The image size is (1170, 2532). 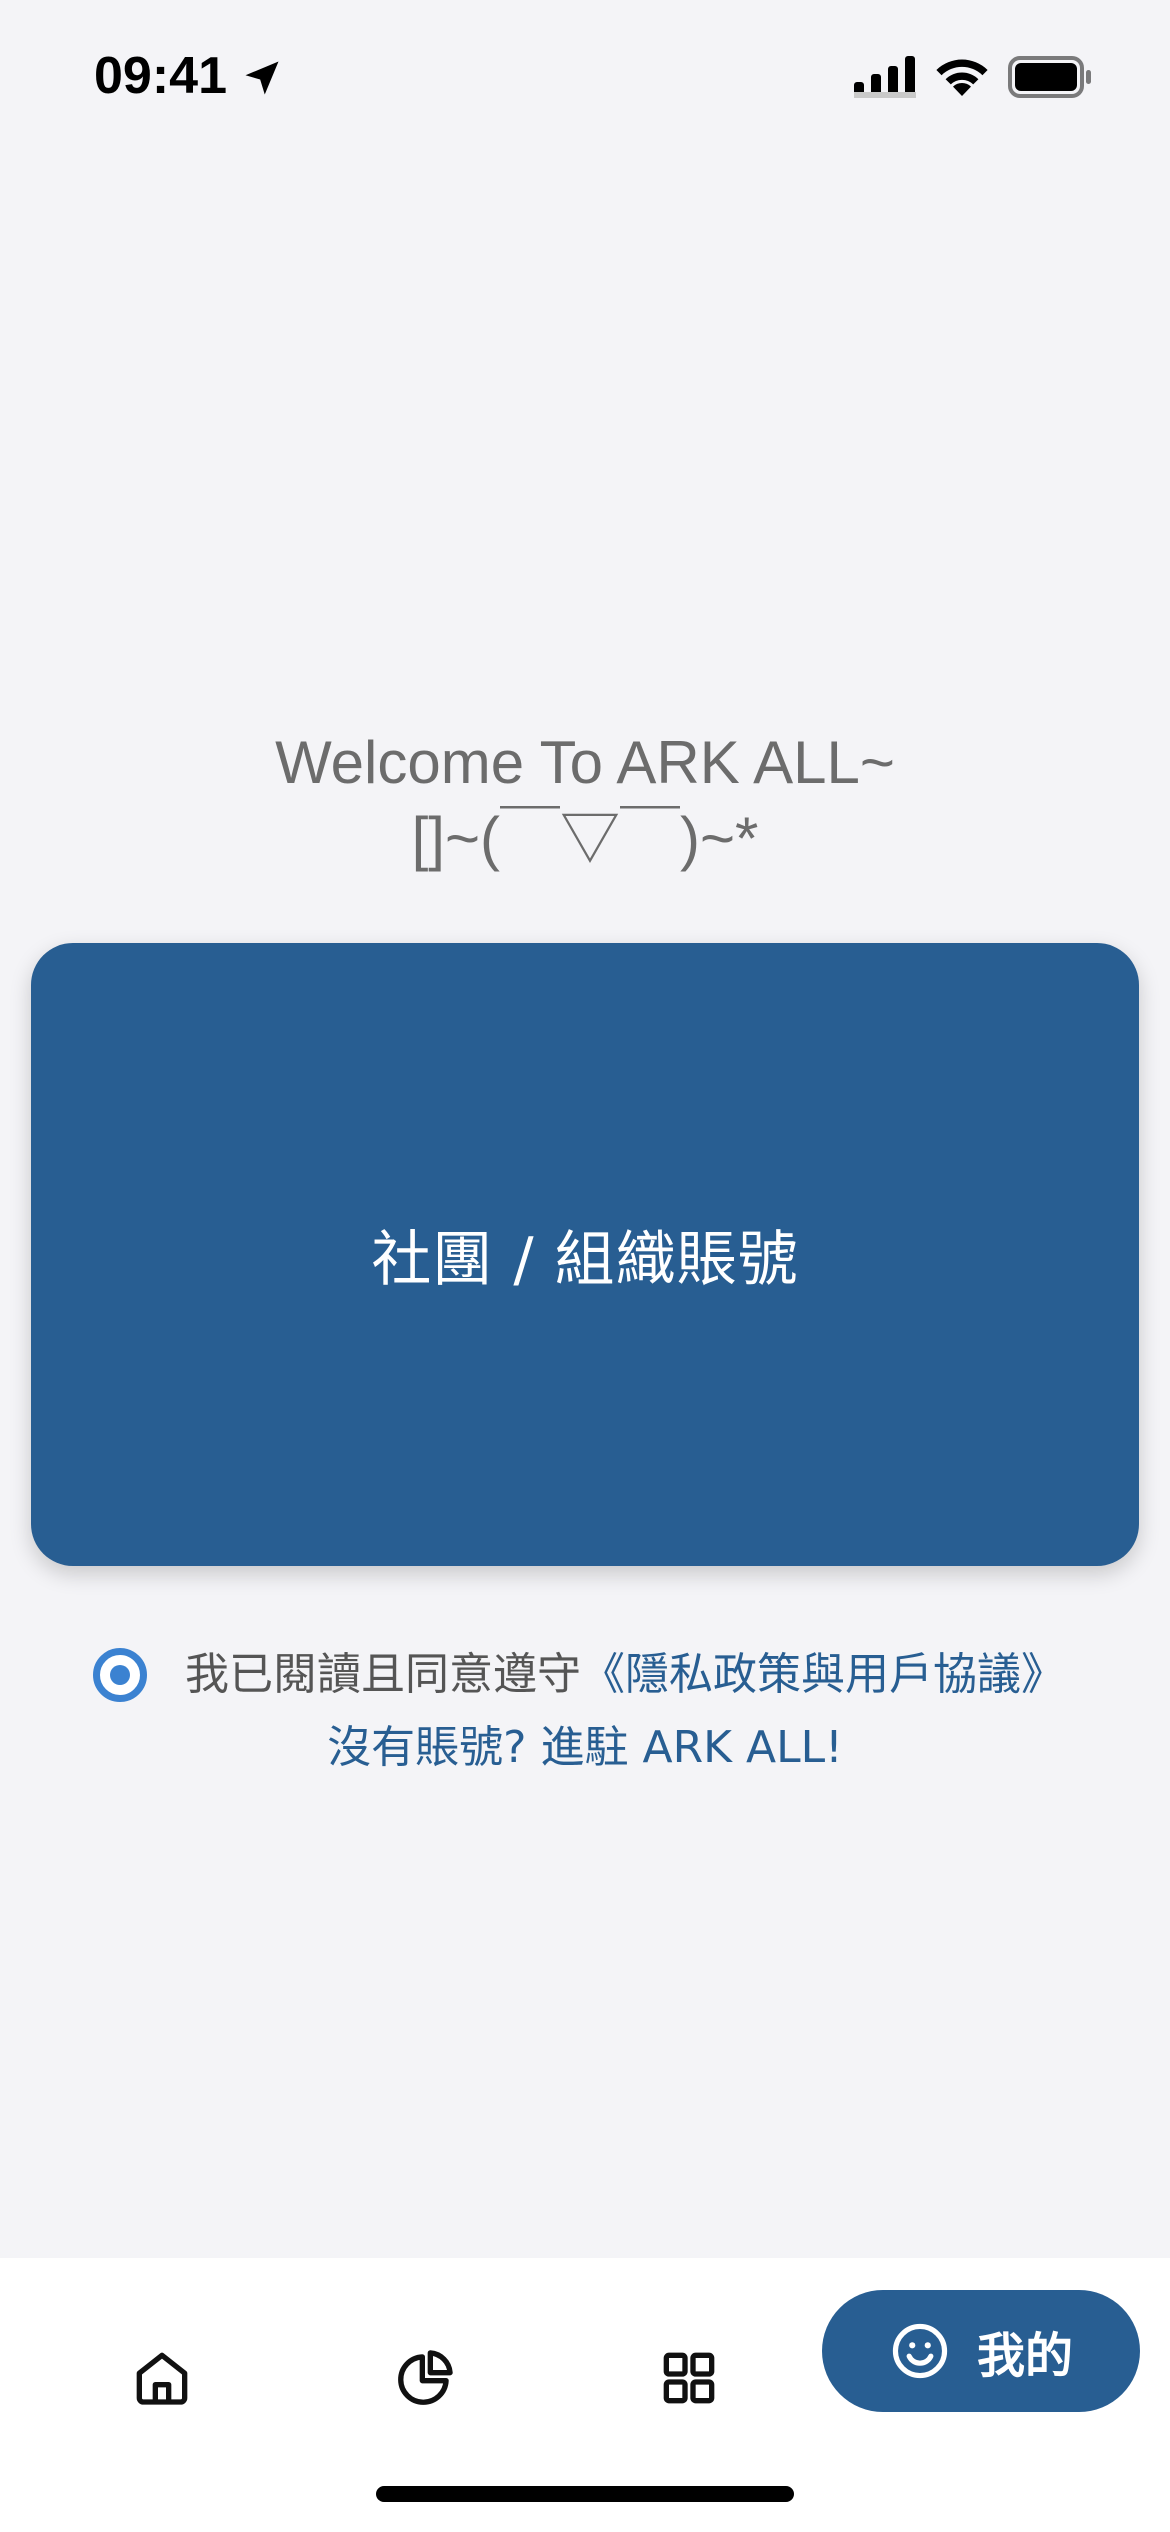 I want to click on tab-home, so click(x=162, y=2378).